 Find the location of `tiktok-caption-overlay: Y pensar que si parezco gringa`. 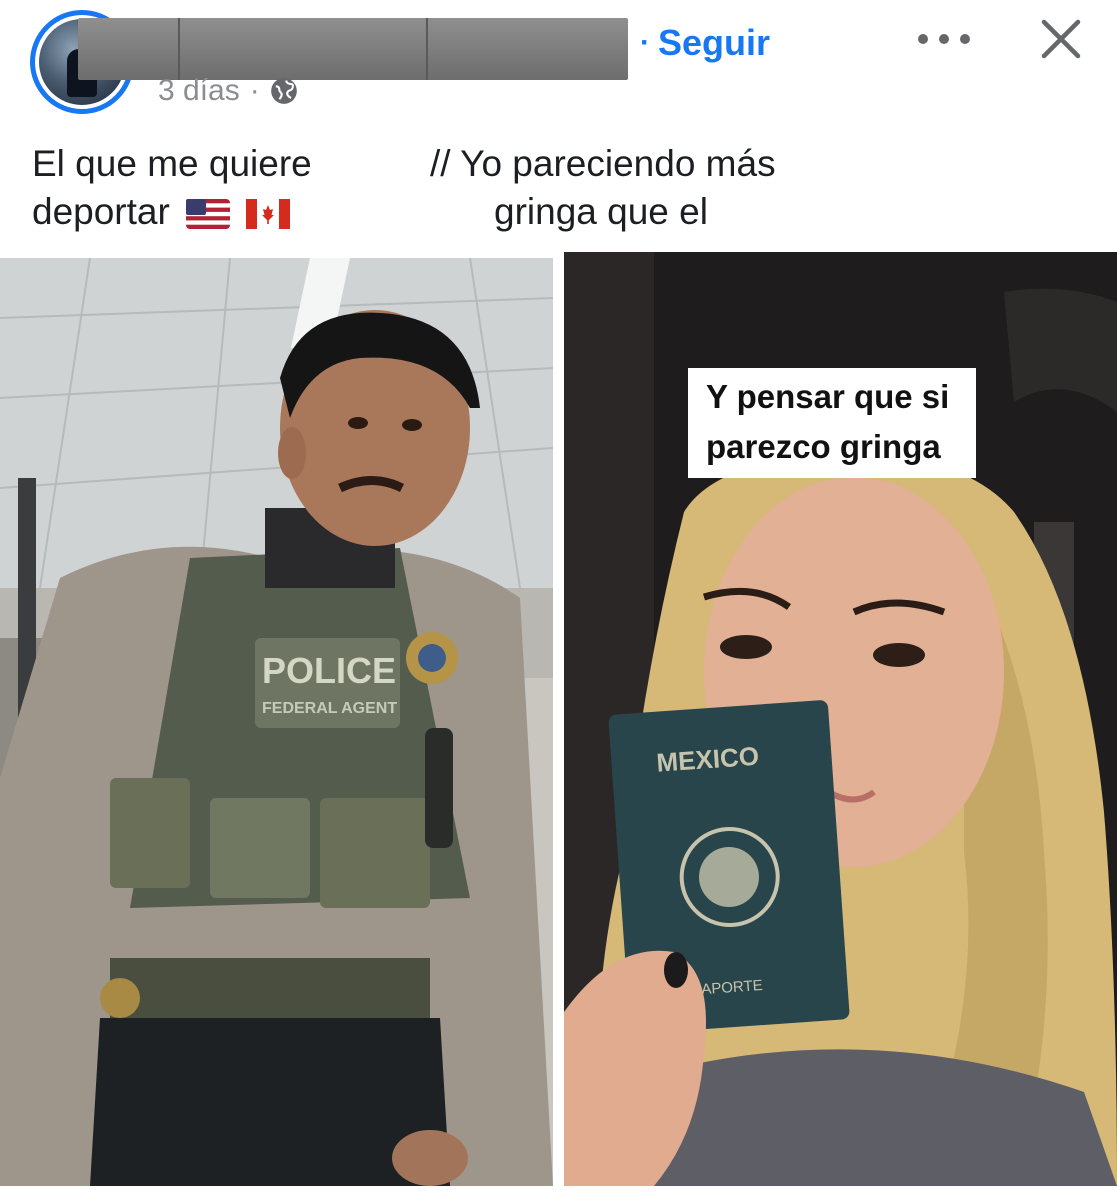

tiktok-caption-overlay: Y pensar que si parezco gringa is located at coordinates (832, 423).